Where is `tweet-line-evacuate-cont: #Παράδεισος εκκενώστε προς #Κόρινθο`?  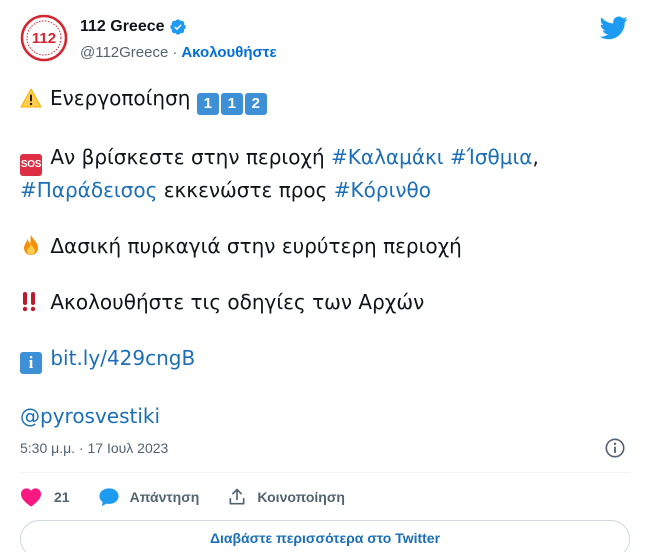
tweet-line-evacuate-cont: #Παράδεισος εκκενώστε προς #Κόρινθο is located at coordinates (325, 190).